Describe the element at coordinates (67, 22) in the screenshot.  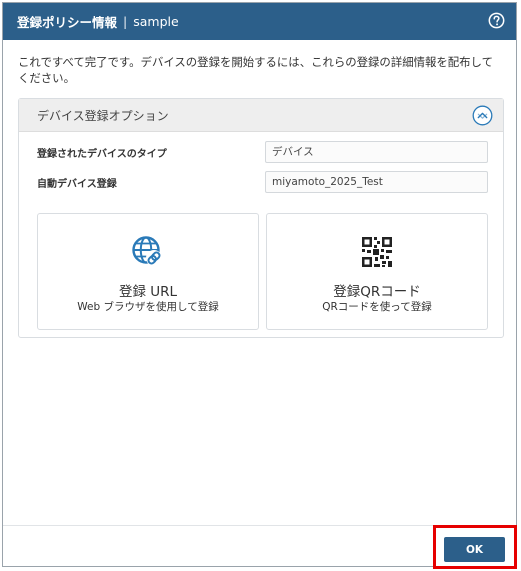
I see `dialog-title: 登録ポリシー情報` at that location.